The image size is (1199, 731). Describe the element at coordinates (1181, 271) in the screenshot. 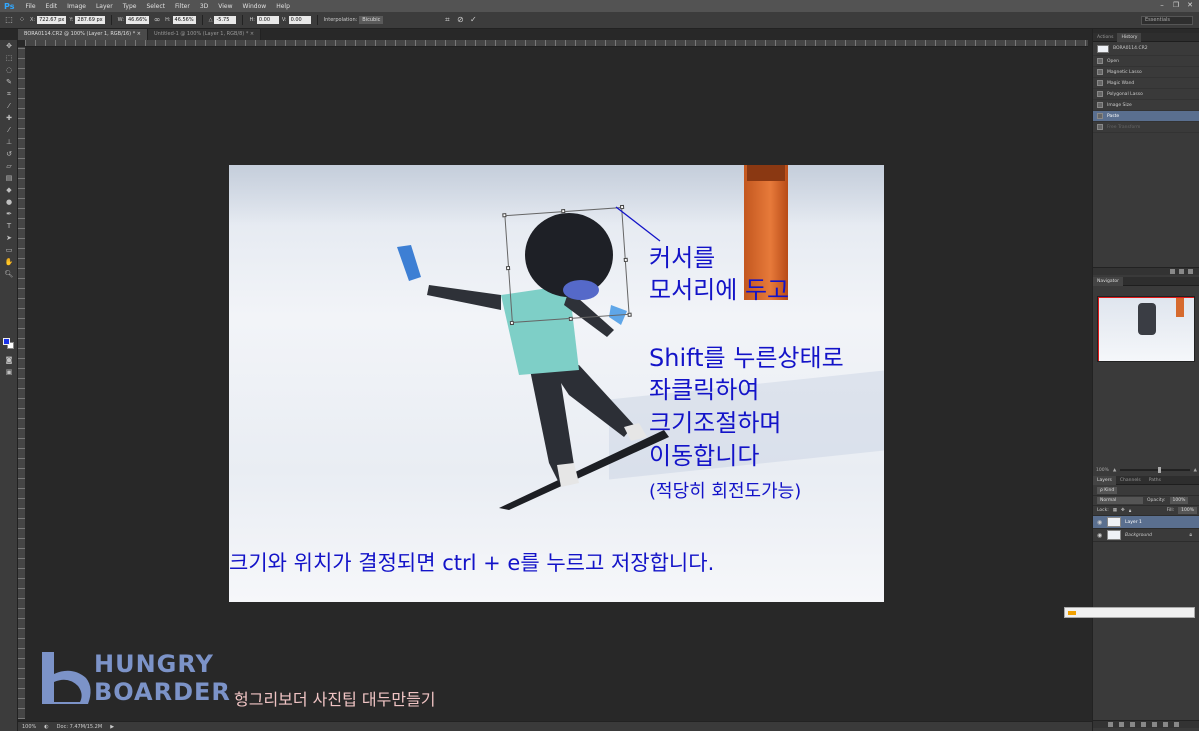

I see `new-snapshot-icon` at that location.